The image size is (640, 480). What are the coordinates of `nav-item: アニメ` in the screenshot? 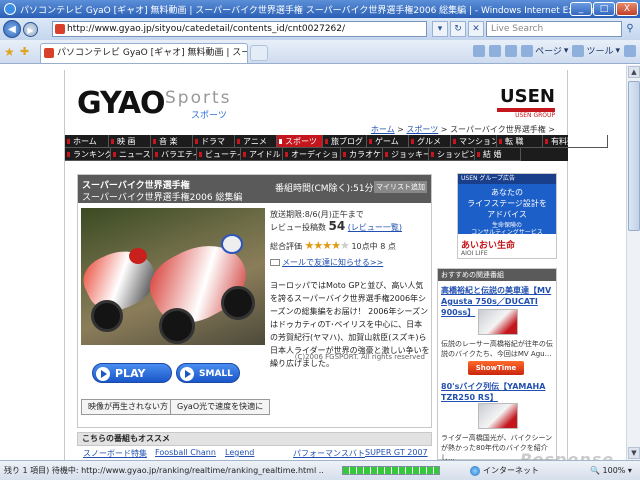 It's located at (256, 141).